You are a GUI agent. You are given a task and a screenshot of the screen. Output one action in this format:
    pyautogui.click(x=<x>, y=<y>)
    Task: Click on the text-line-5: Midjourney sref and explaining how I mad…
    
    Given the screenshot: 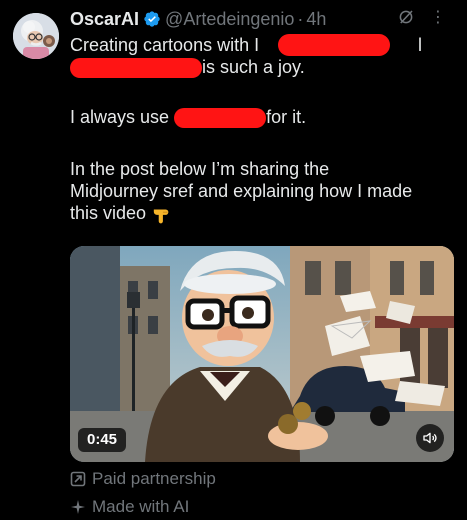 What is the action you would take?
    pyautogui.click(x=241, y=191)
    